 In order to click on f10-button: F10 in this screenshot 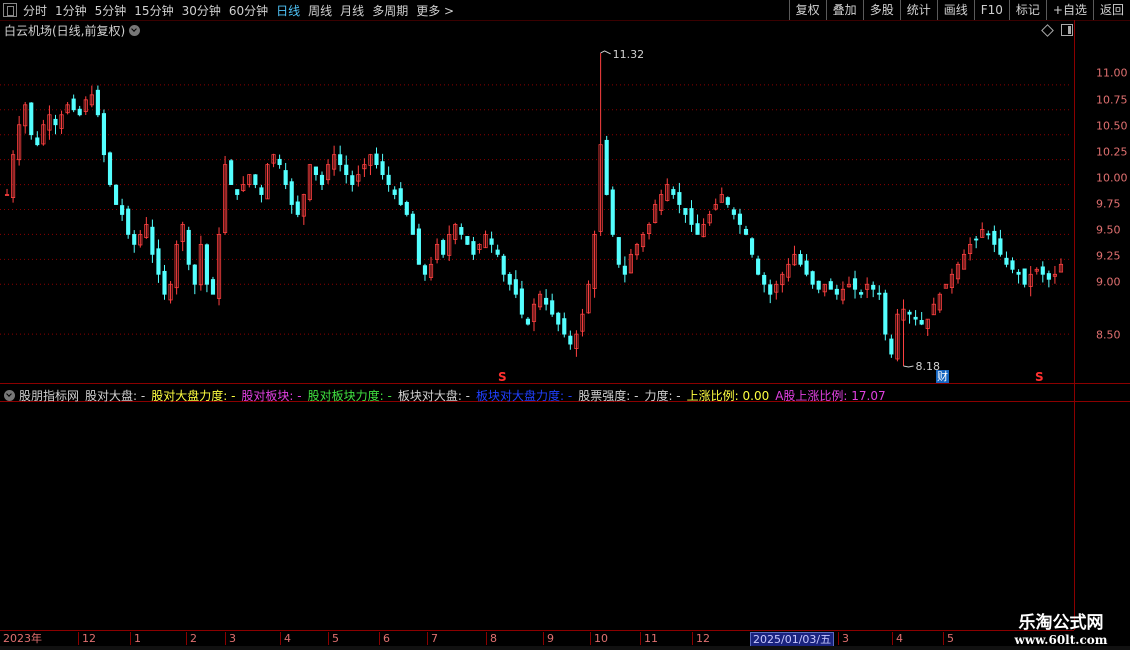, I will do `click(991, 10)`.